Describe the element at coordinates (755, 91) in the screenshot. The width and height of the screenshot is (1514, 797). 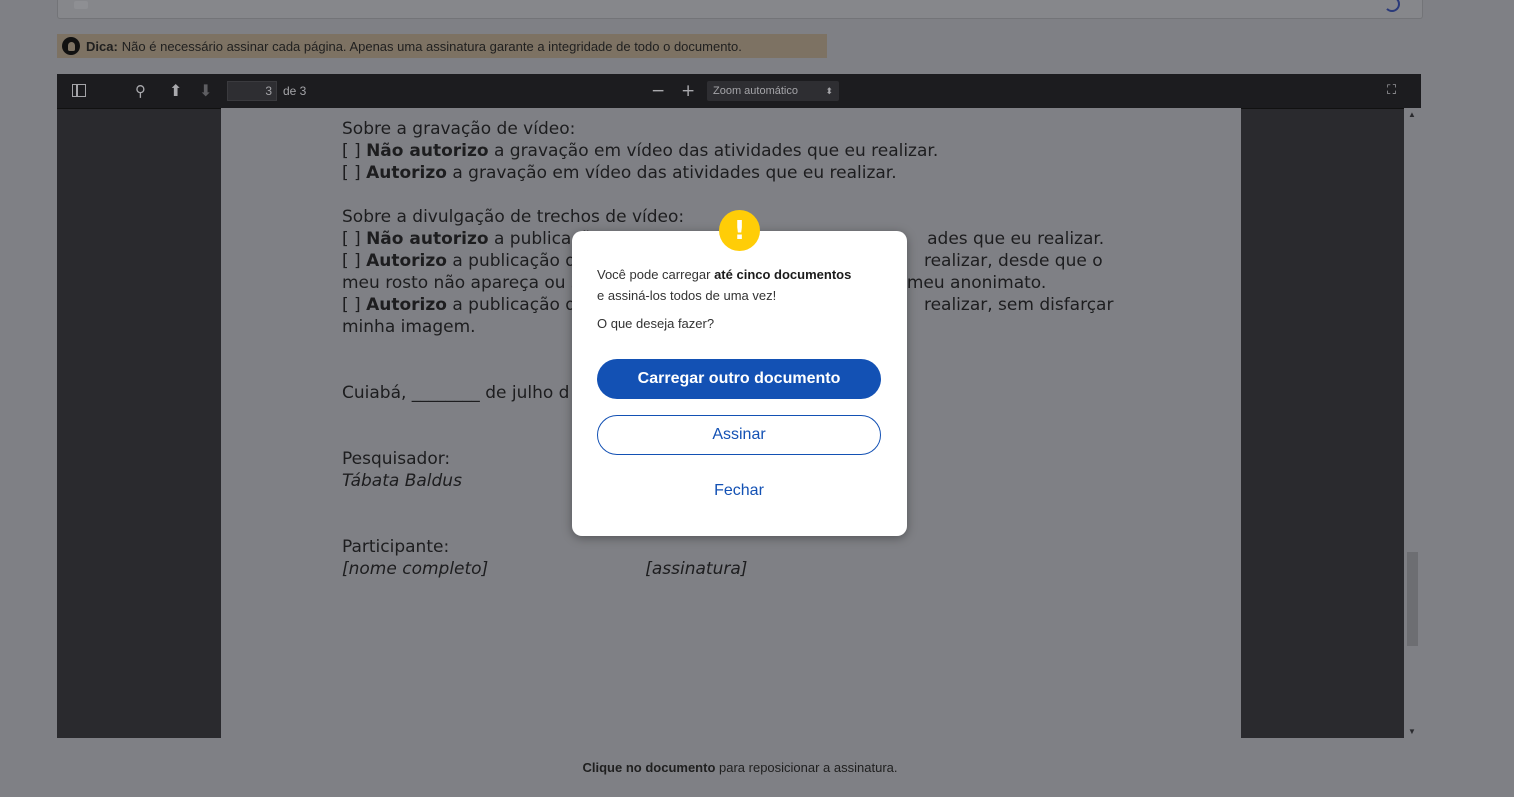
I see `zoom-value: Zoom automático` at that location.